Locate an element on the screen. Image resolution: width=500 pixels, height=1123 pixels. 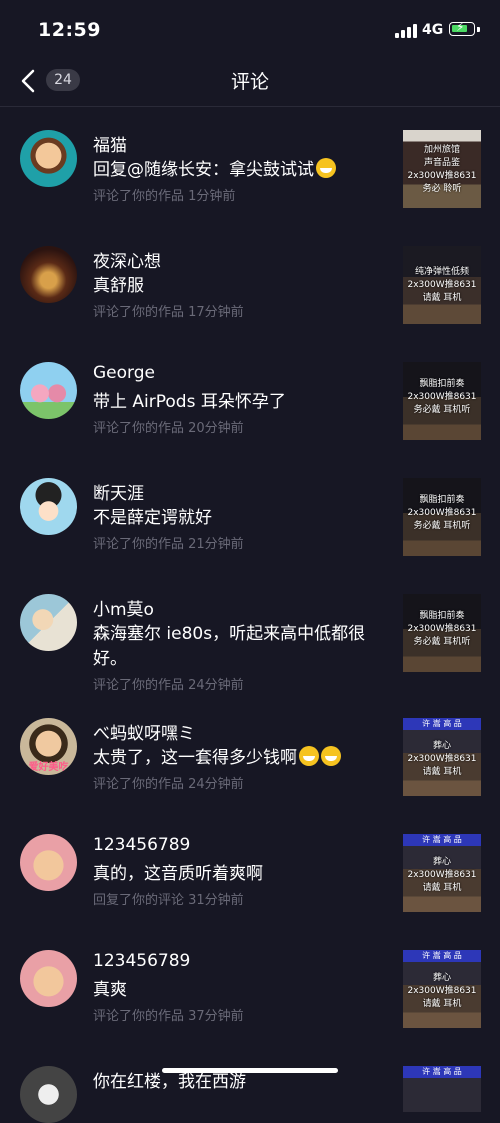
comment-text: 不是薛定谔就好 is located at coordinates (152, 518).